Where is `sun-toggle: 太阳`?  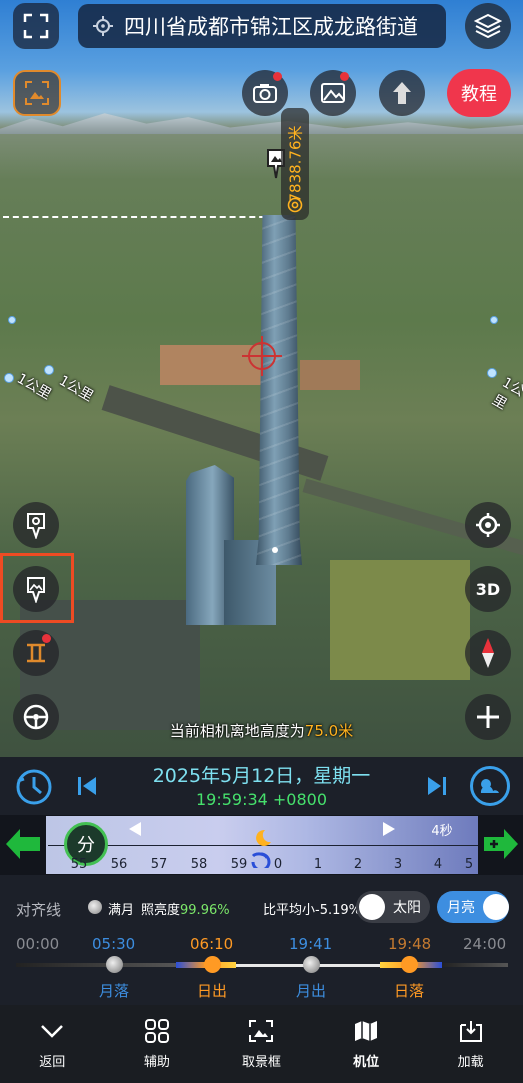 sun-toggle: 太阳 is located at coordinates (393, 907).